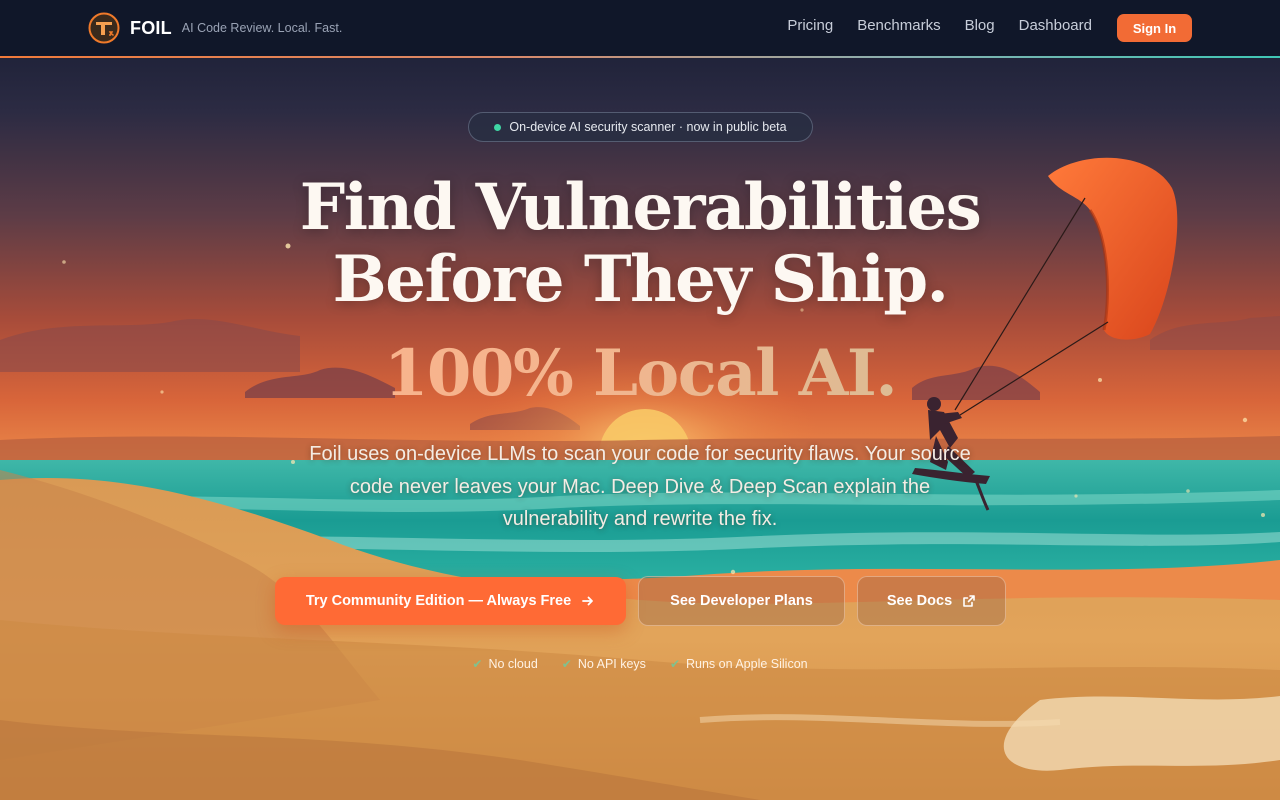 The image size is (1280, 800). Describe the element at coordinates (498, 127) in the screenshot. I see `status-dot-icon` at that location.